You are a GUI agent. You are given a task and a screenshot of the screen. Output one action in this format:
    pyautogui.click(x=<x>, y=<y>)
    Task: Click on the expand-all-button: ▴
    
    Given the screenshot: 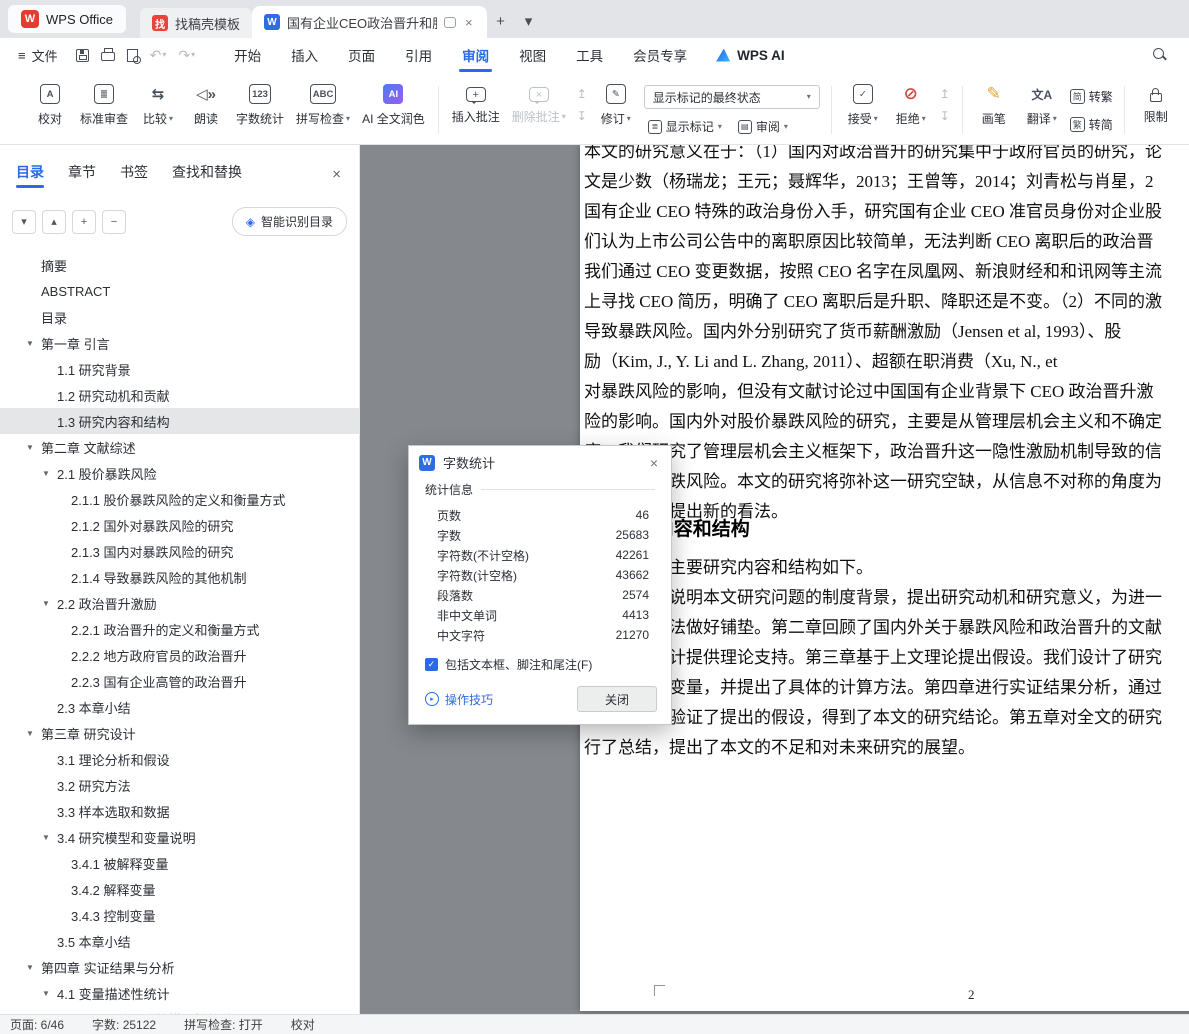 What is the action you would take?
    pyautogui.click(x=54, y=221)
    